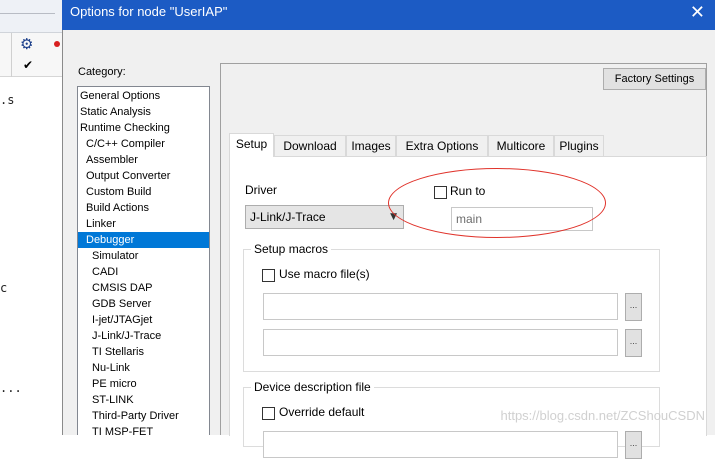 This screenshot has width=715, height=459. Describe the element at coordinates (322, 412) in the screenshot. I see `override-default-label: Override default` at that location.